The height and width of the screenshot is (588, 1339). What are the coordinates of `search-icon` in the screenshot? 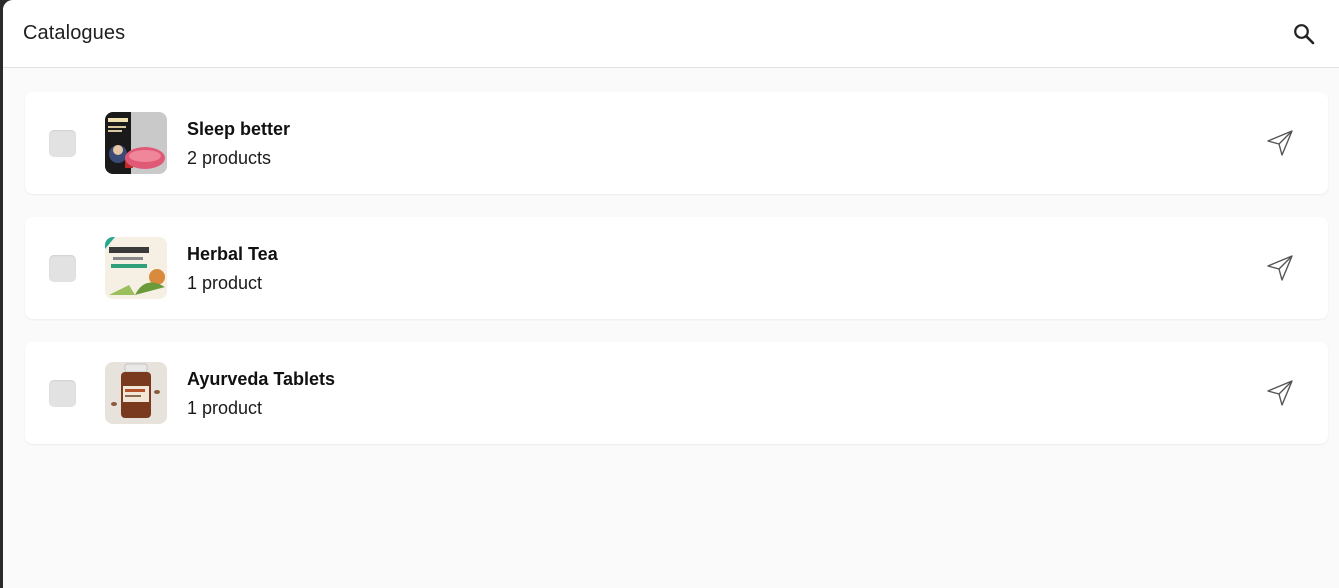 It's located at (1304, 33).